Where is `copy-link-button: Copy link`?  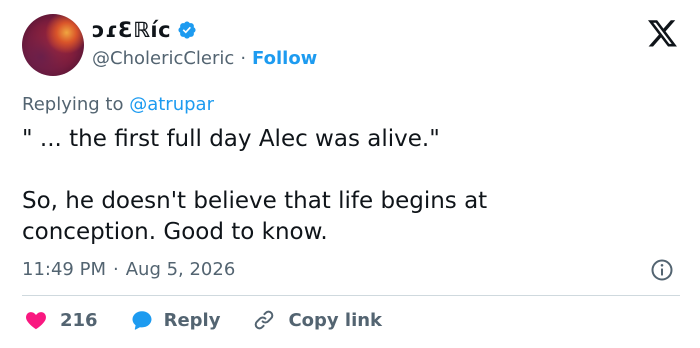
copy-link-button: Copy link is located at coordinates (317, 320).